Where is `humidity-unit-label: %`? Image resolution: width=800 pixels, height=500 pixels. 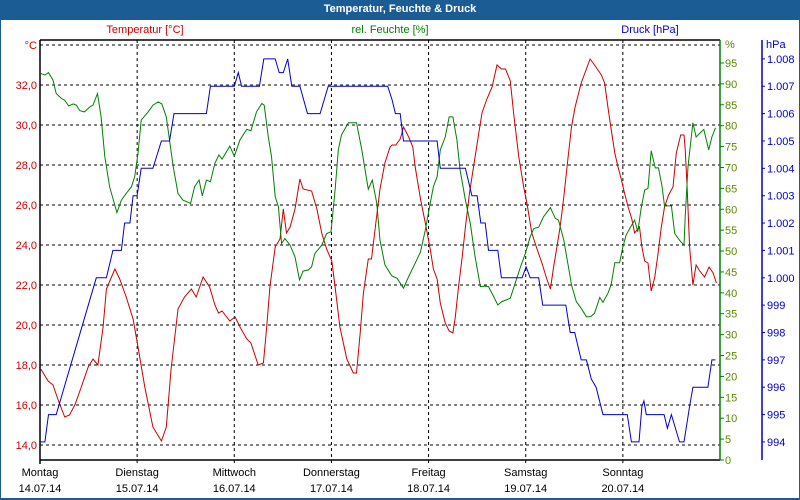
humidity-unit-label: % is located at coordinates (730, 45).